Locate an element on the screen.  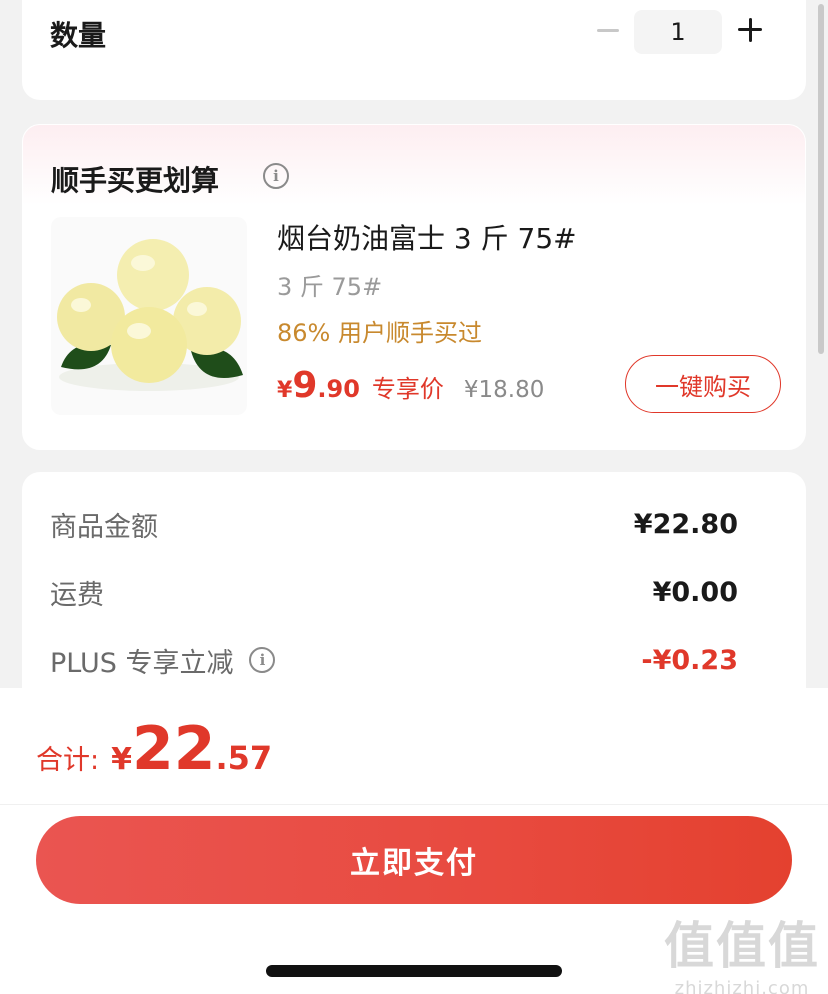
total-label: 合计: is located at coordinates (68, 760).